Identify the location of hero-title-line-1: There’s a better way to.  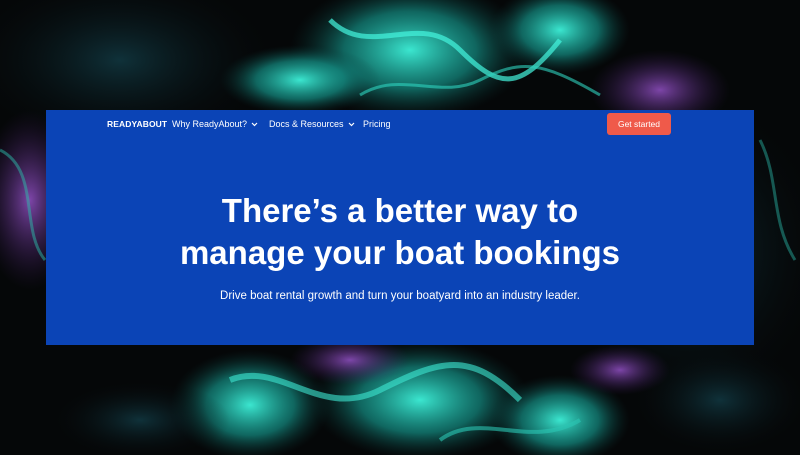
(400, 210).